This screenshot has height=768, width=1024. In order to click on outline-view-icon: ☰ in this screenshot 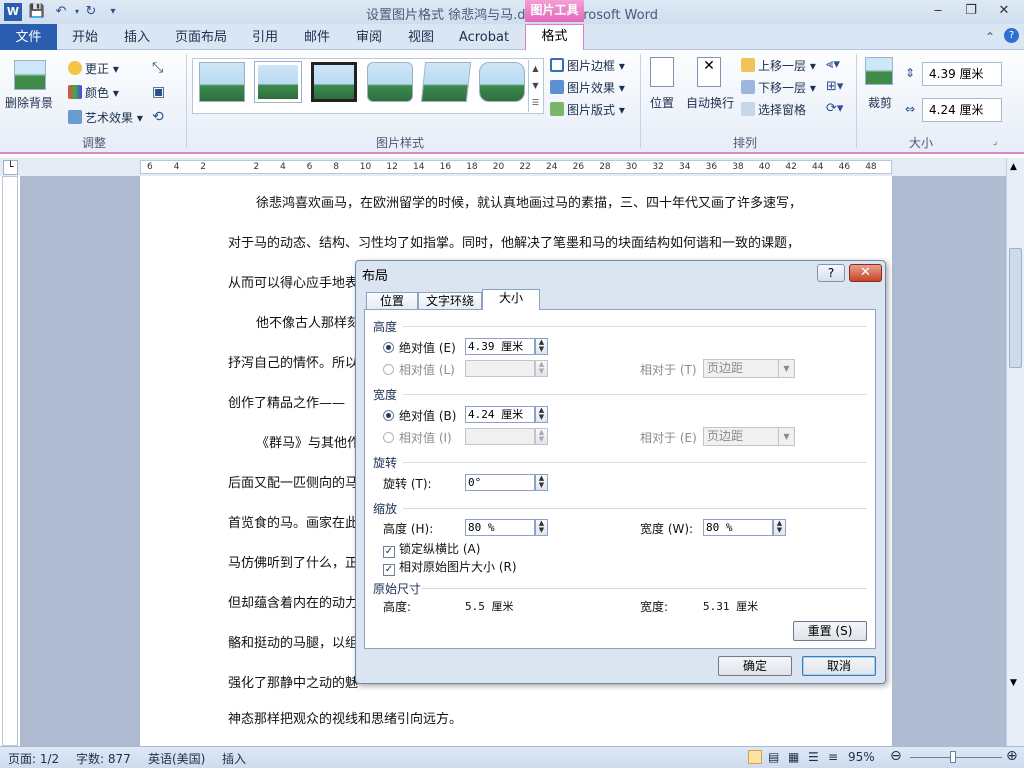, I will do `click(813, 757)`.